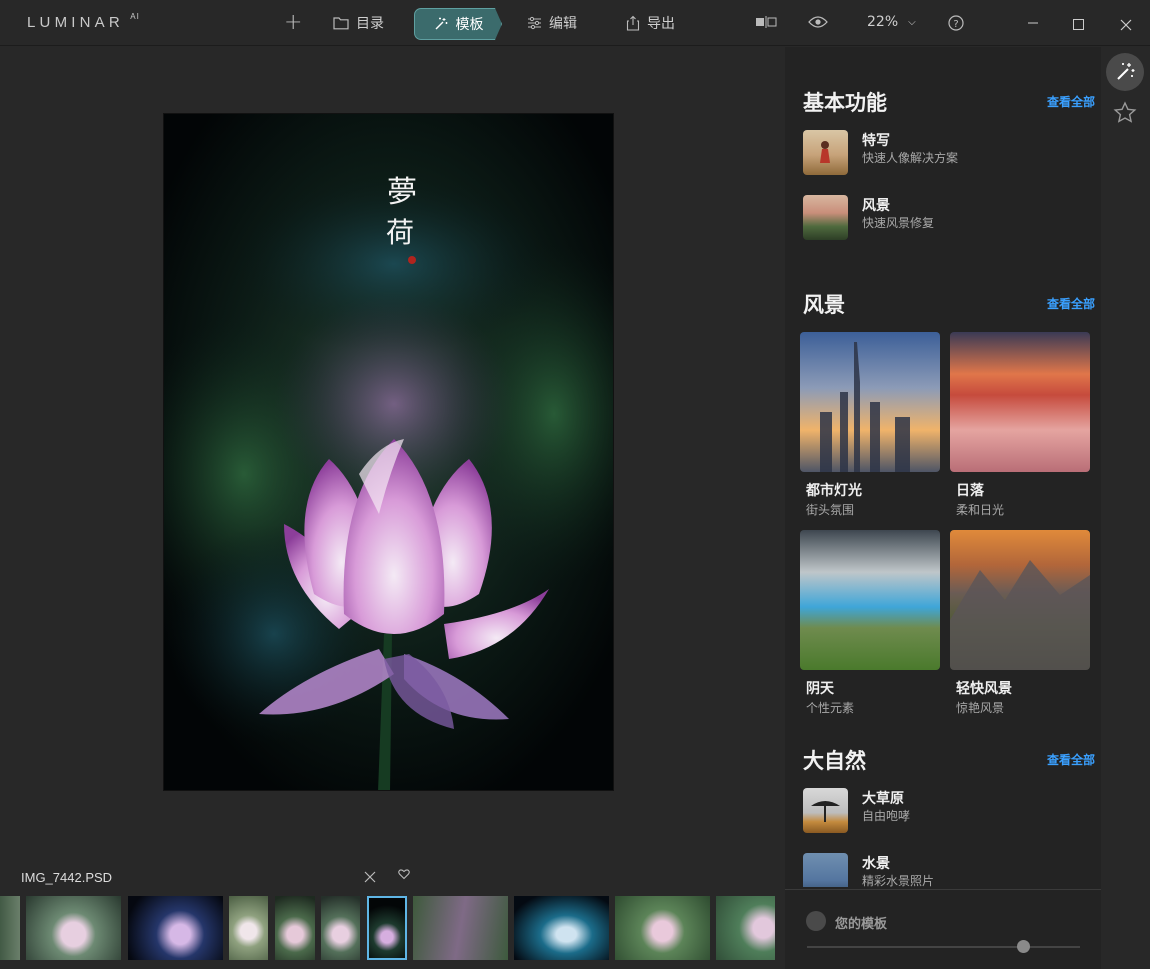  Describe the element at coordinates (834, 491) in the screenshot. I see `template-card-title: 都市灯光` at that location.